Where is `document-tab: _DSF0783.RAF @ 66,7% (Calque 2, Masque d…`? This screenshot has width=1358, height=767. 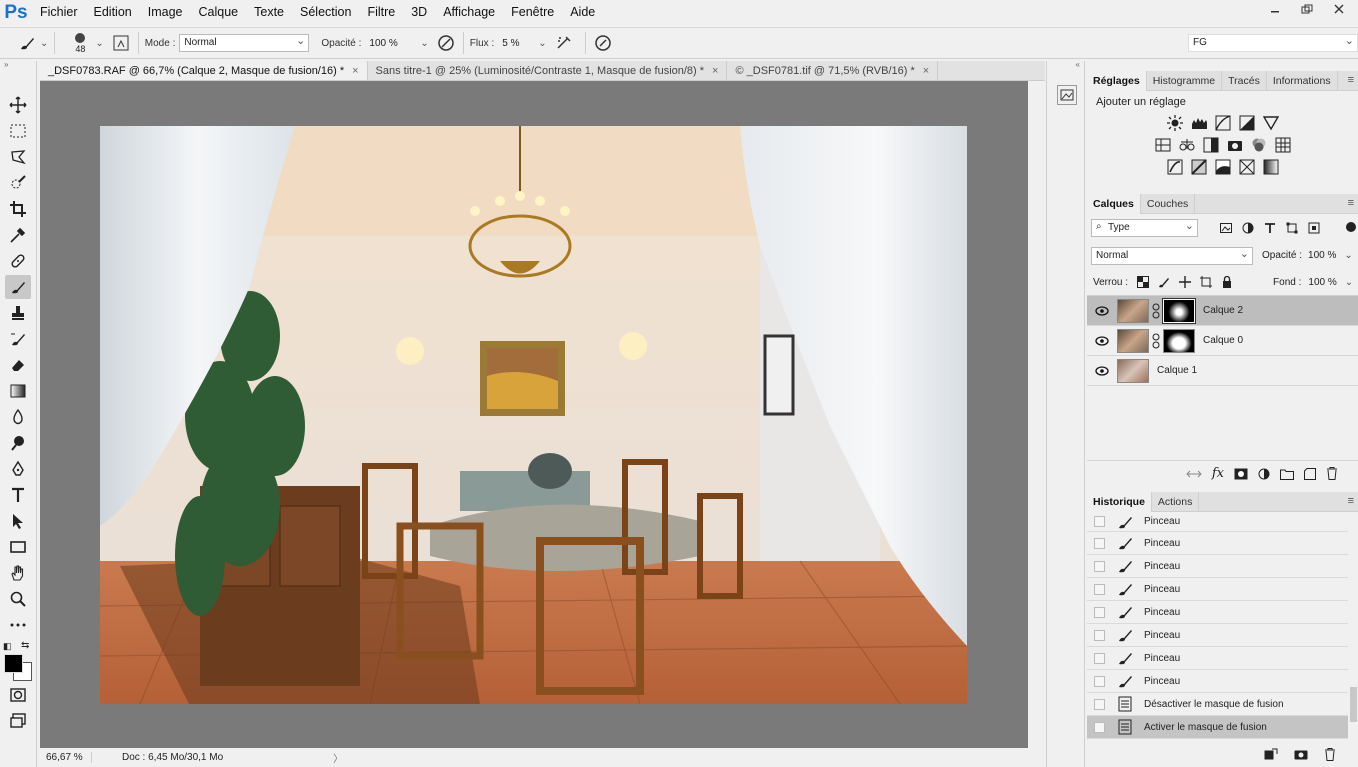 document-tab: _DSF0783.RAF @ 66,7% (Calque 2, Masque d… is located at coordinates (204, 70).